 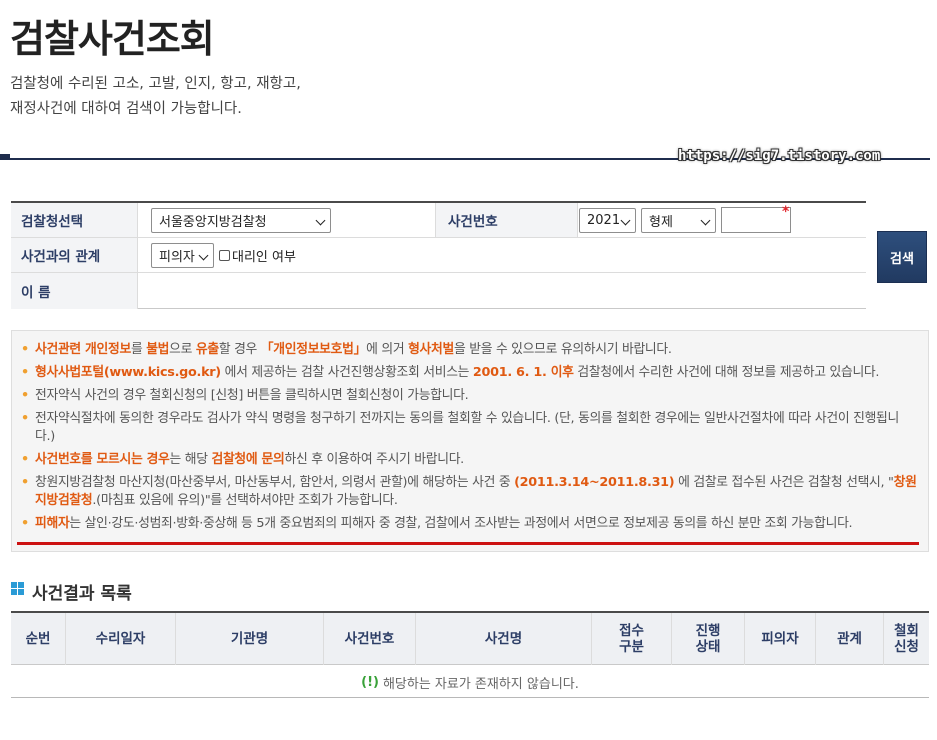 What do you see at coordinates (523, 372) in the screenshot?
I see `notice-highlight: 2001. 6. 1. 이후` at bounding box center [523, 372].